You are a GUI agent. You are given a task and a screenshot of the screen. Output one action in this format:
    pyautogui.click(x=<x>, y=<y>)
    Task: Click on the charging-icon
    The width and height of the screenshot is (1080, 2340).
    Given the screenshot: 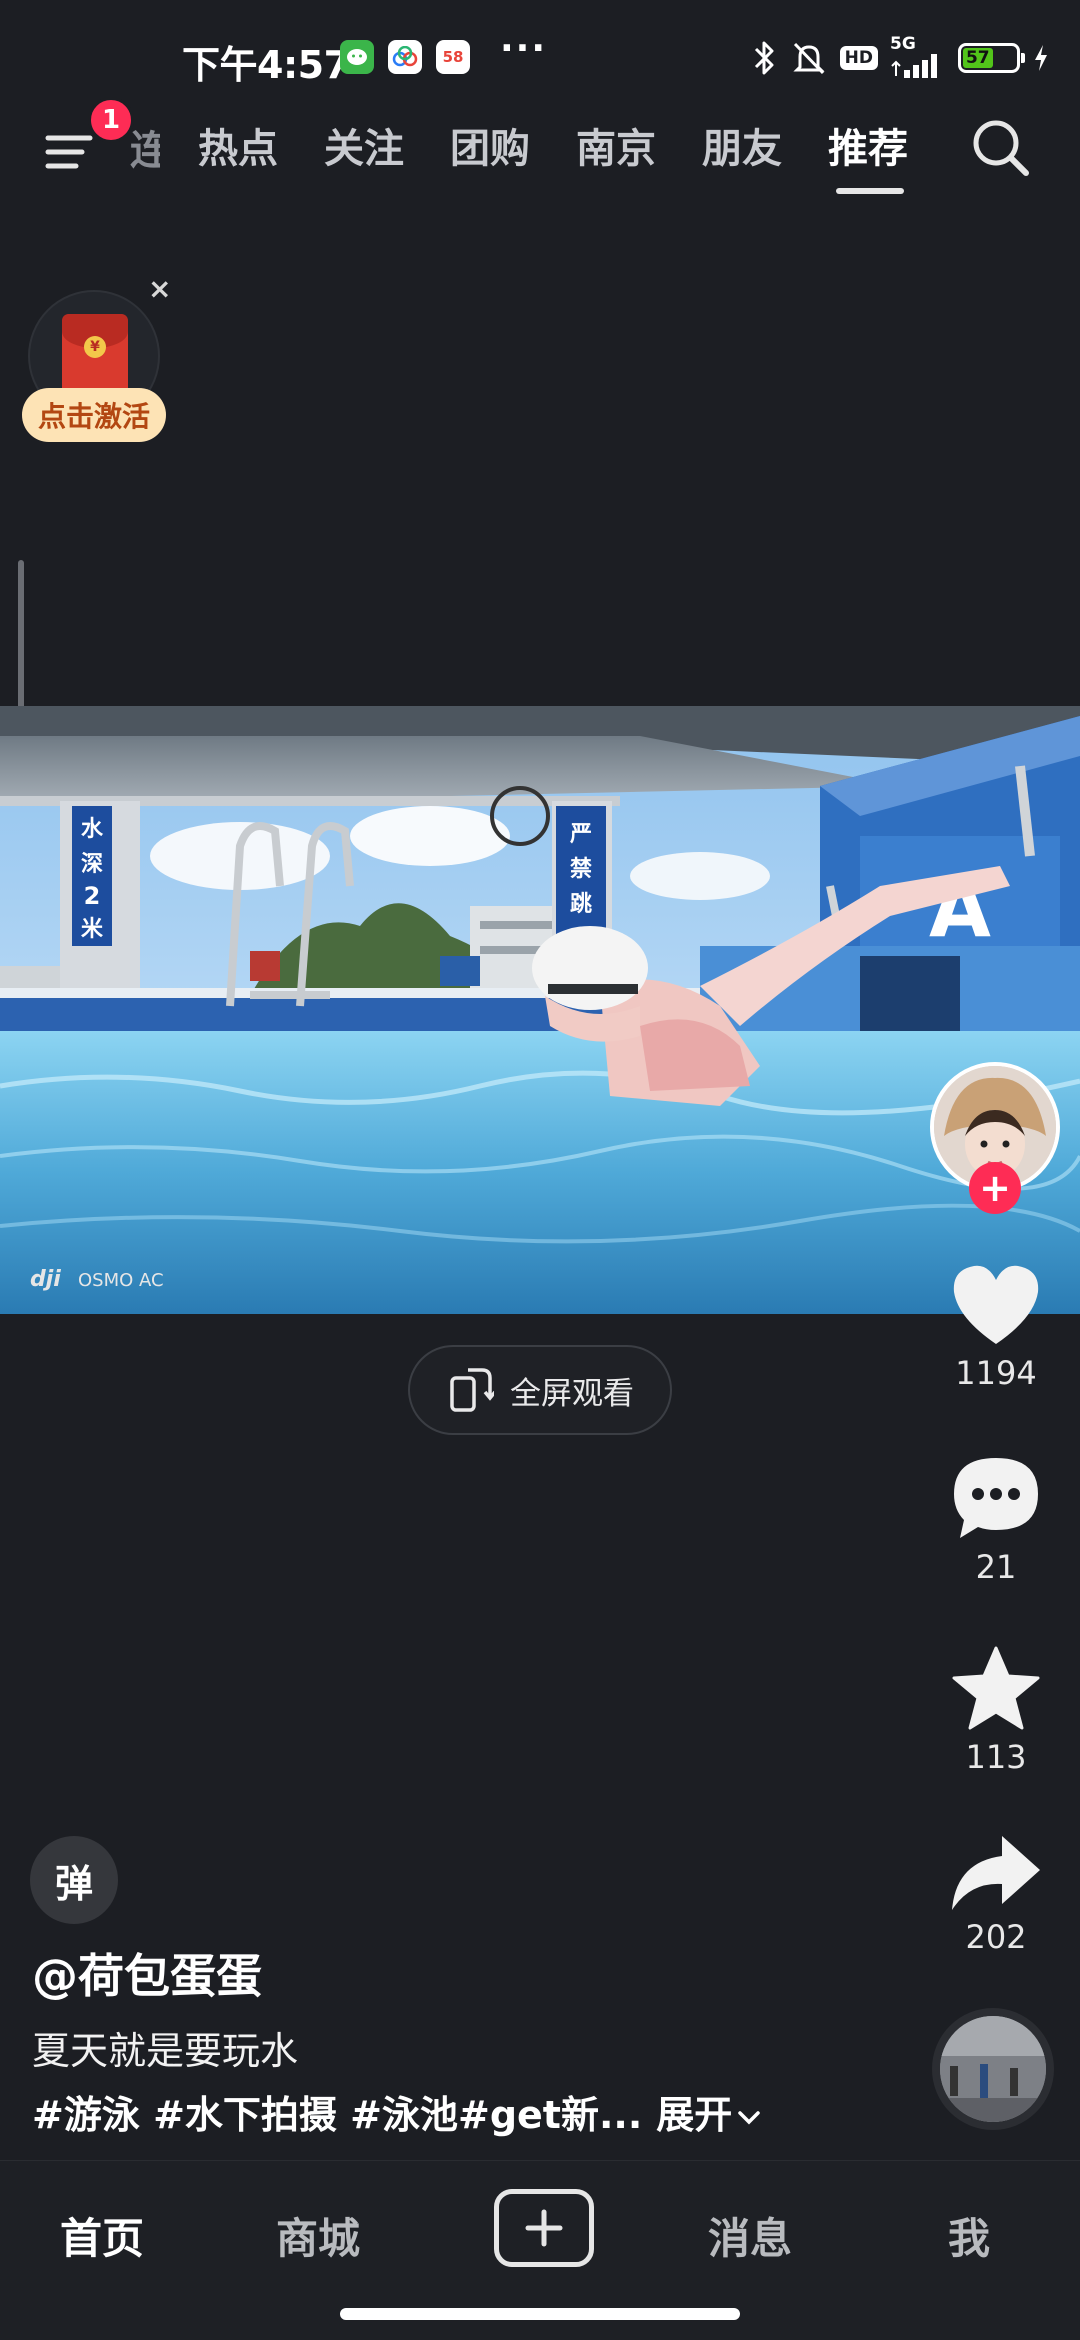 What is the action you would take?
    pyautogui.click(x=1041, y=58)
    